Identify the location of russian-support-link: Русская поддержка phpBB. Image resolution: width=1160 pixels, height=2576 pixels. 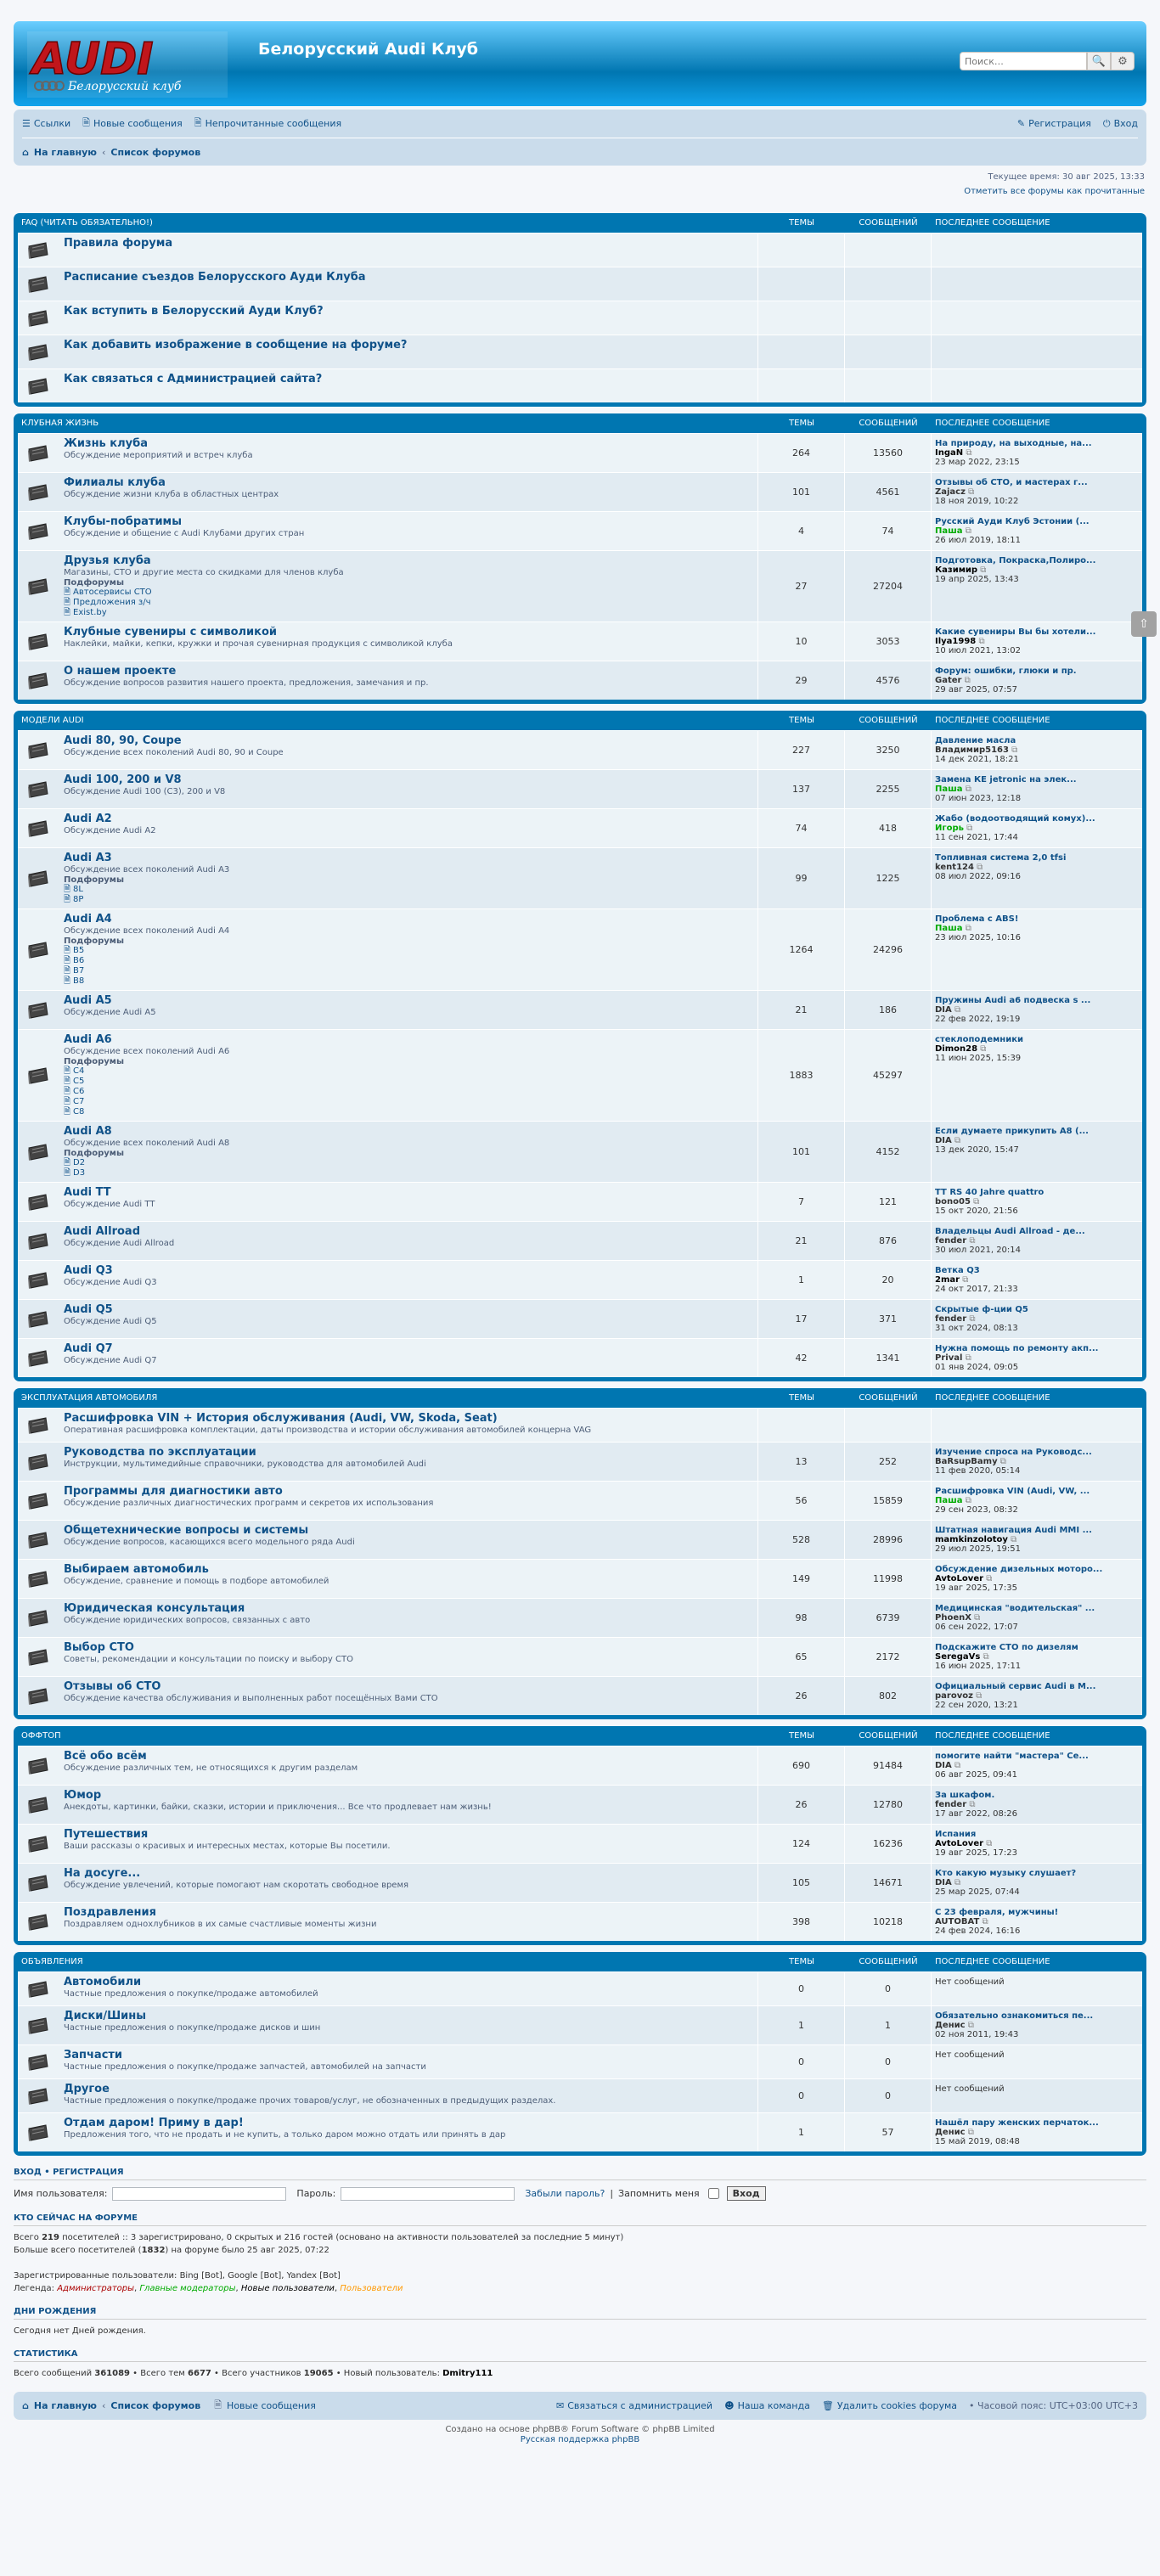
(580, 2439).